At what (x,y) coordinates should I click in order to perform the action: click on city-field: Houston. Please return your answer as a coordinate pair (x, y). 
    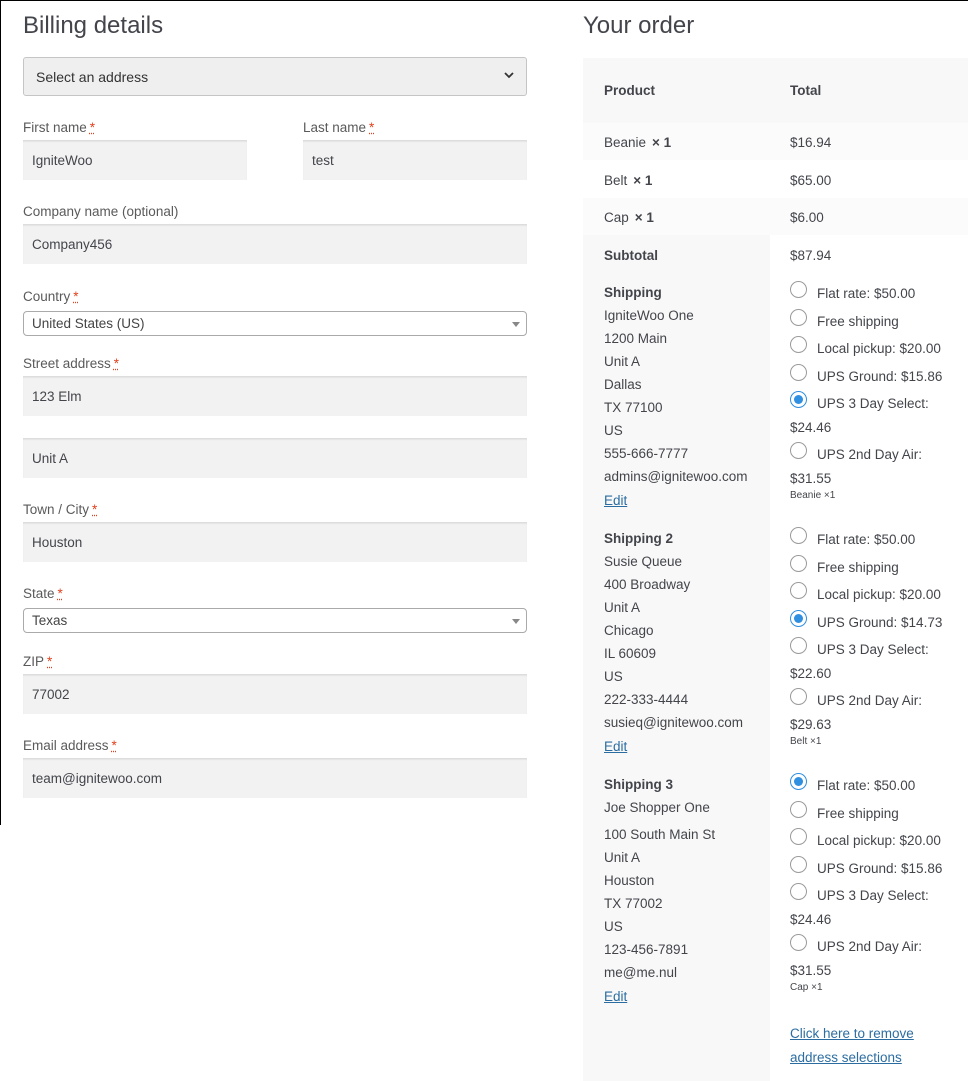
    Looking at the image, I should click on (275, 542).